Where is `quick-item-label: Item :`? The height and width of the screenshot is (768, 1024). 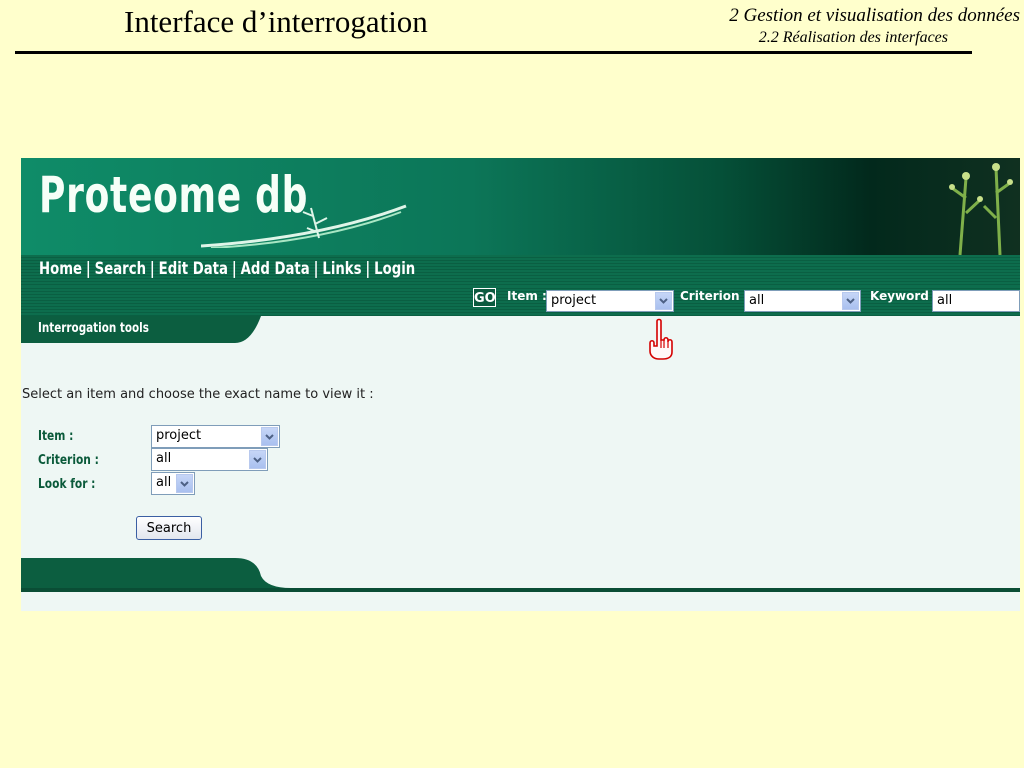
quick-item-label: Item : is located at coordinates (527, 296).